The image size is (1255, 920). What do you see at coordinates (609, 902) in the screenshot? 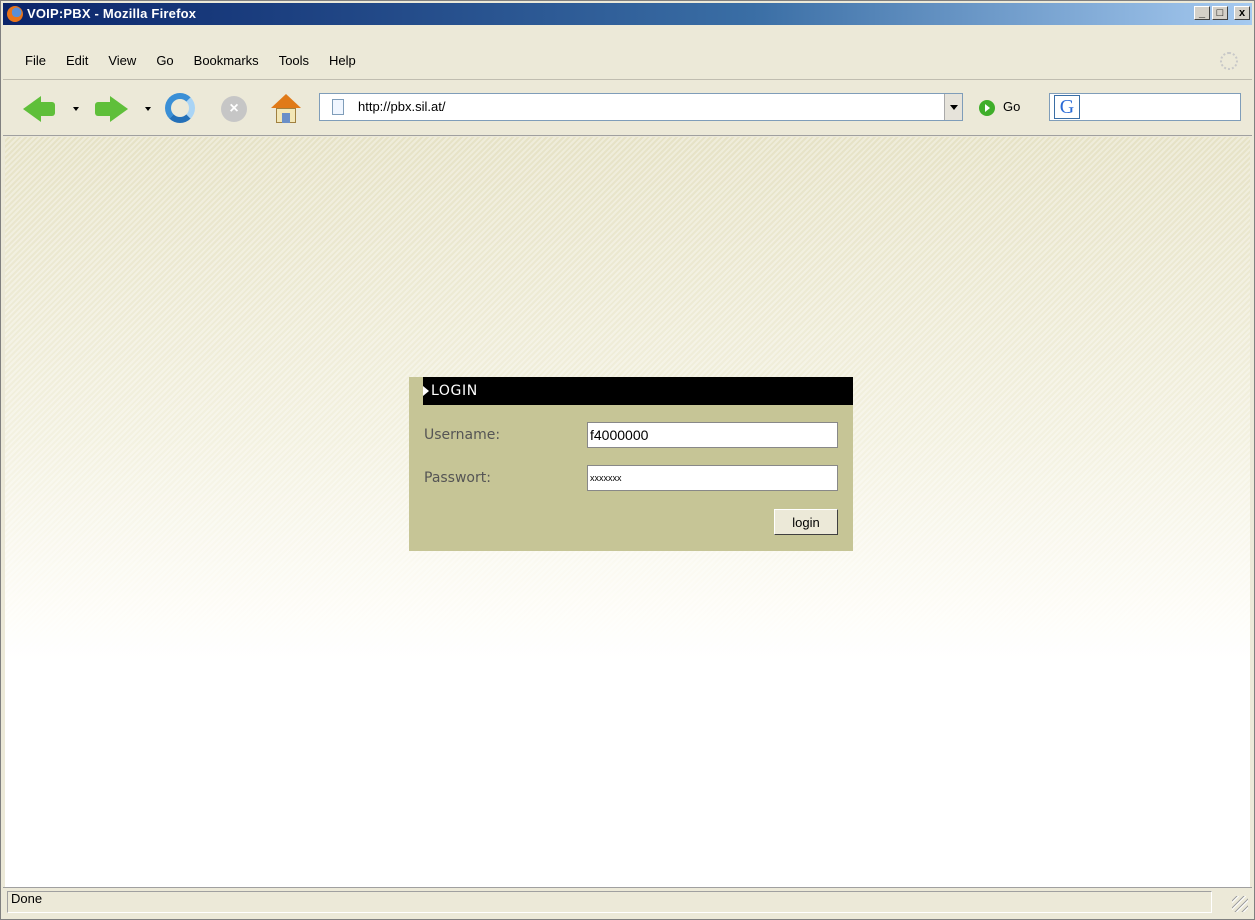
I see `status-panel` at bounding box center [609, 902].